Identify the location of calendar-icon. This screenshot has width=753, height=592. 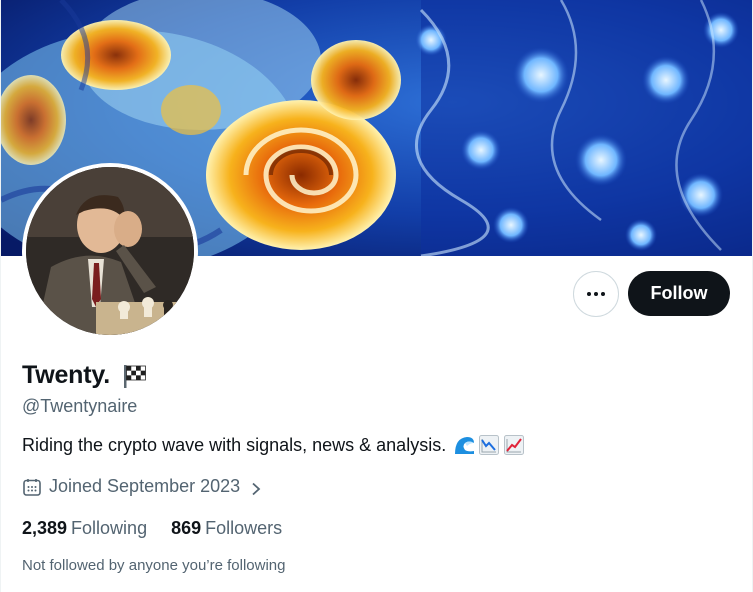
(32, 487).